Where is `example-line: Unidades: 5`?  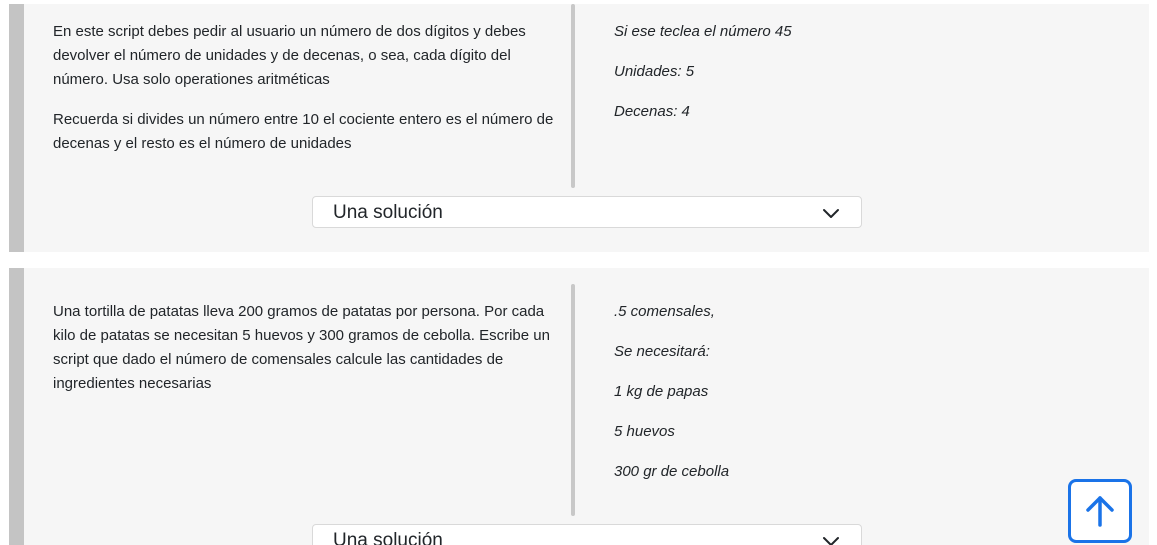 example-line: Unidades: 5 is located at coordinates (654, 71).